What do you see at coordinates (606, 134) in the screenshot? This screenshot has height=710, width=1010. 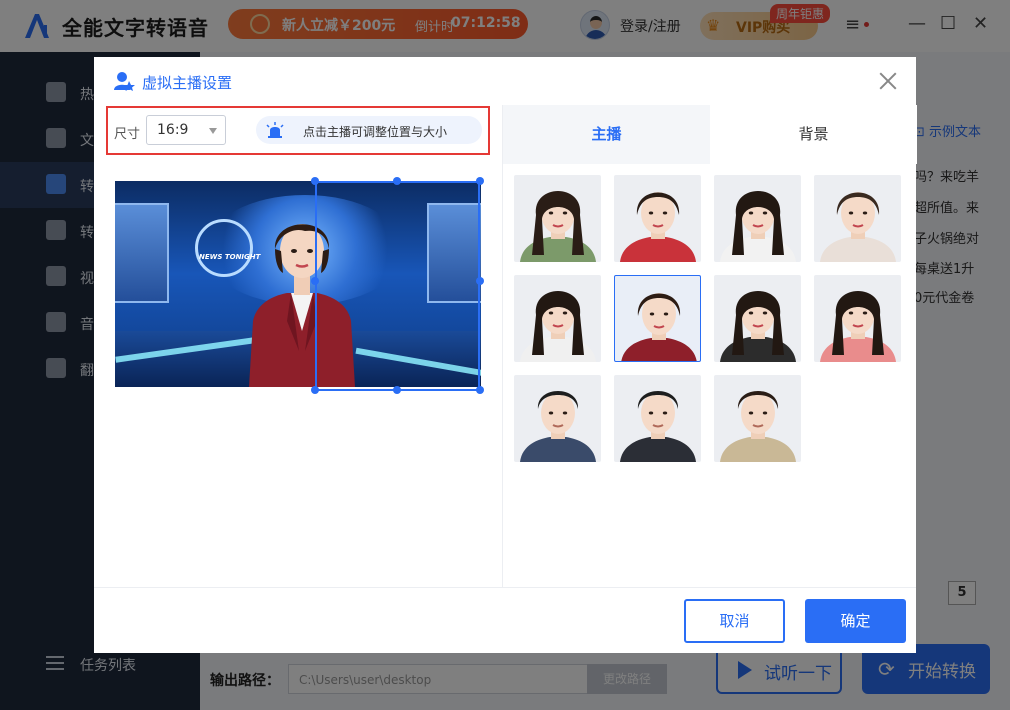 I see `tab-anchor: 主播` at bounding box center [606, 134].